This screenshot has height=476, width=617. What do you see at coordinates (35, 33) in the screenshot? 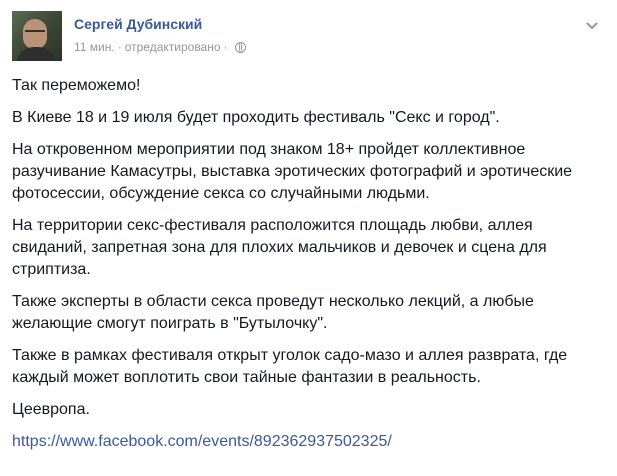
I see `avatar-glasses` at bounding box center [35, 33].